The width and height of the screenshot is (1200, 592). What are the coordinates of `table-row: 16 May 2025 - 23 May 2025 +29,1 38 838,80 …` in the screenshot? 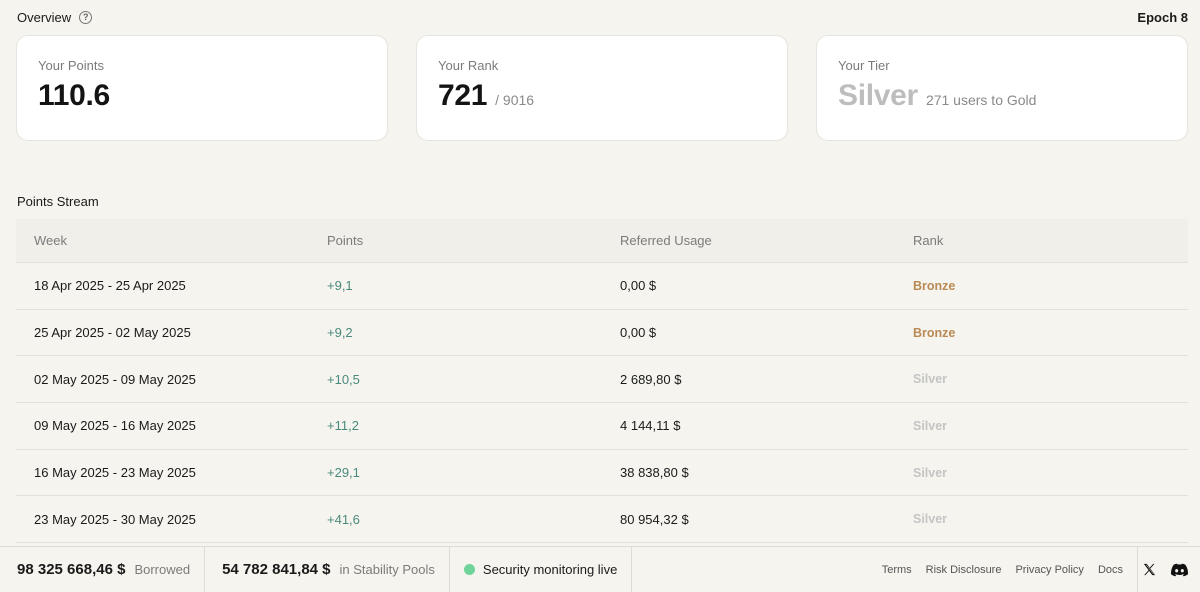 It's located at (602, 473).